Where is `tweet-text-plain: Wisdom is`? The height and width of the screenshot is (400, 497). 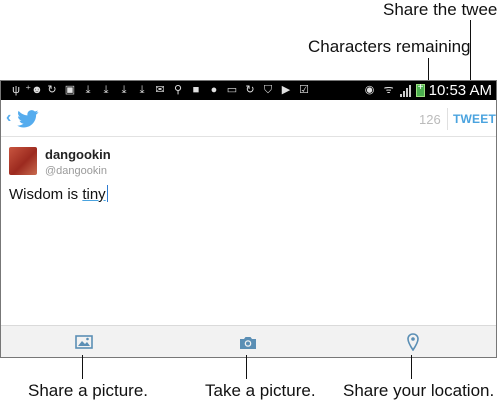 tweet-text-plain: Wisdom is is located at coordinates (46, 194).